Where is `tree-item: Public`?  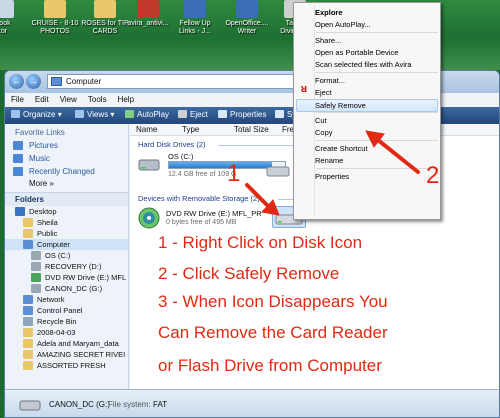
tree-item: Public is located at coordinates (66, 233).